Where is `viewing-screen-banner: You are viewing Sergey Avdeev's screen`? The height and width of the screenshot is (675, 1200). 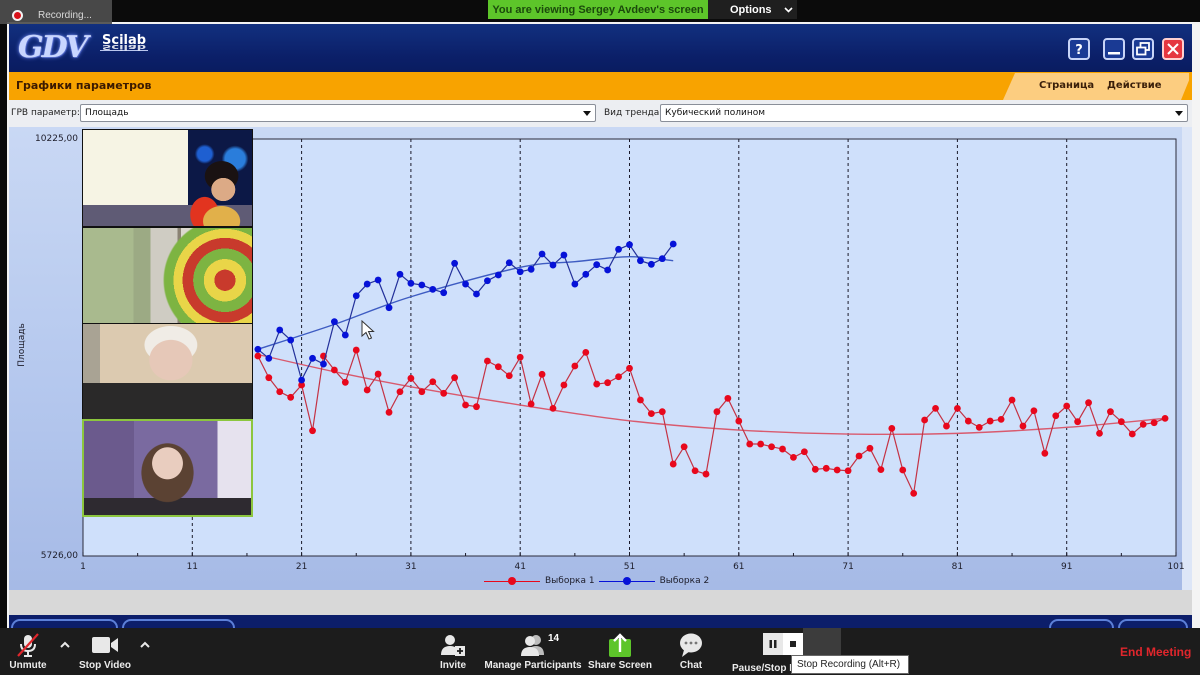
viewing-screen-banner: You are viewing Sergey Avdeev's screen is located at coordinates (598, 9).